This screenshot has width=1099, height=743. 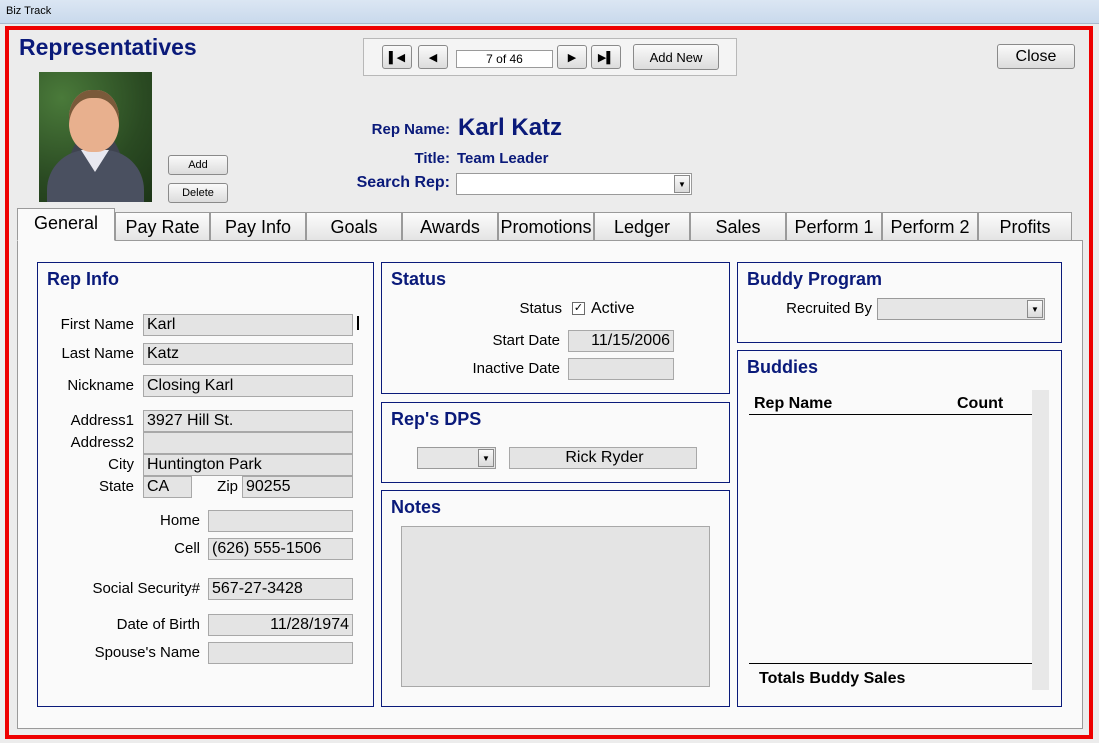 I want to click on dob-field: 11/28/1974, so click(x=280, y=625).